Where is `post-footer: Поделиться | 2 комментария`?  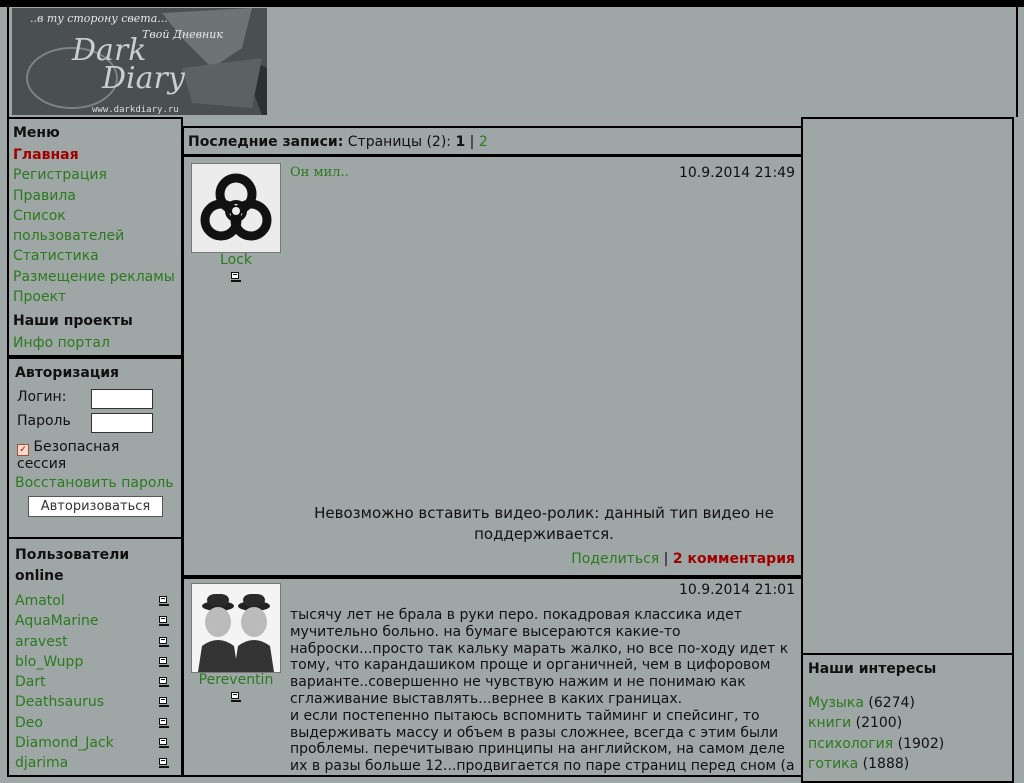
post-footer: Поделиться | 2 комментария is located at coordinates (683, 559).